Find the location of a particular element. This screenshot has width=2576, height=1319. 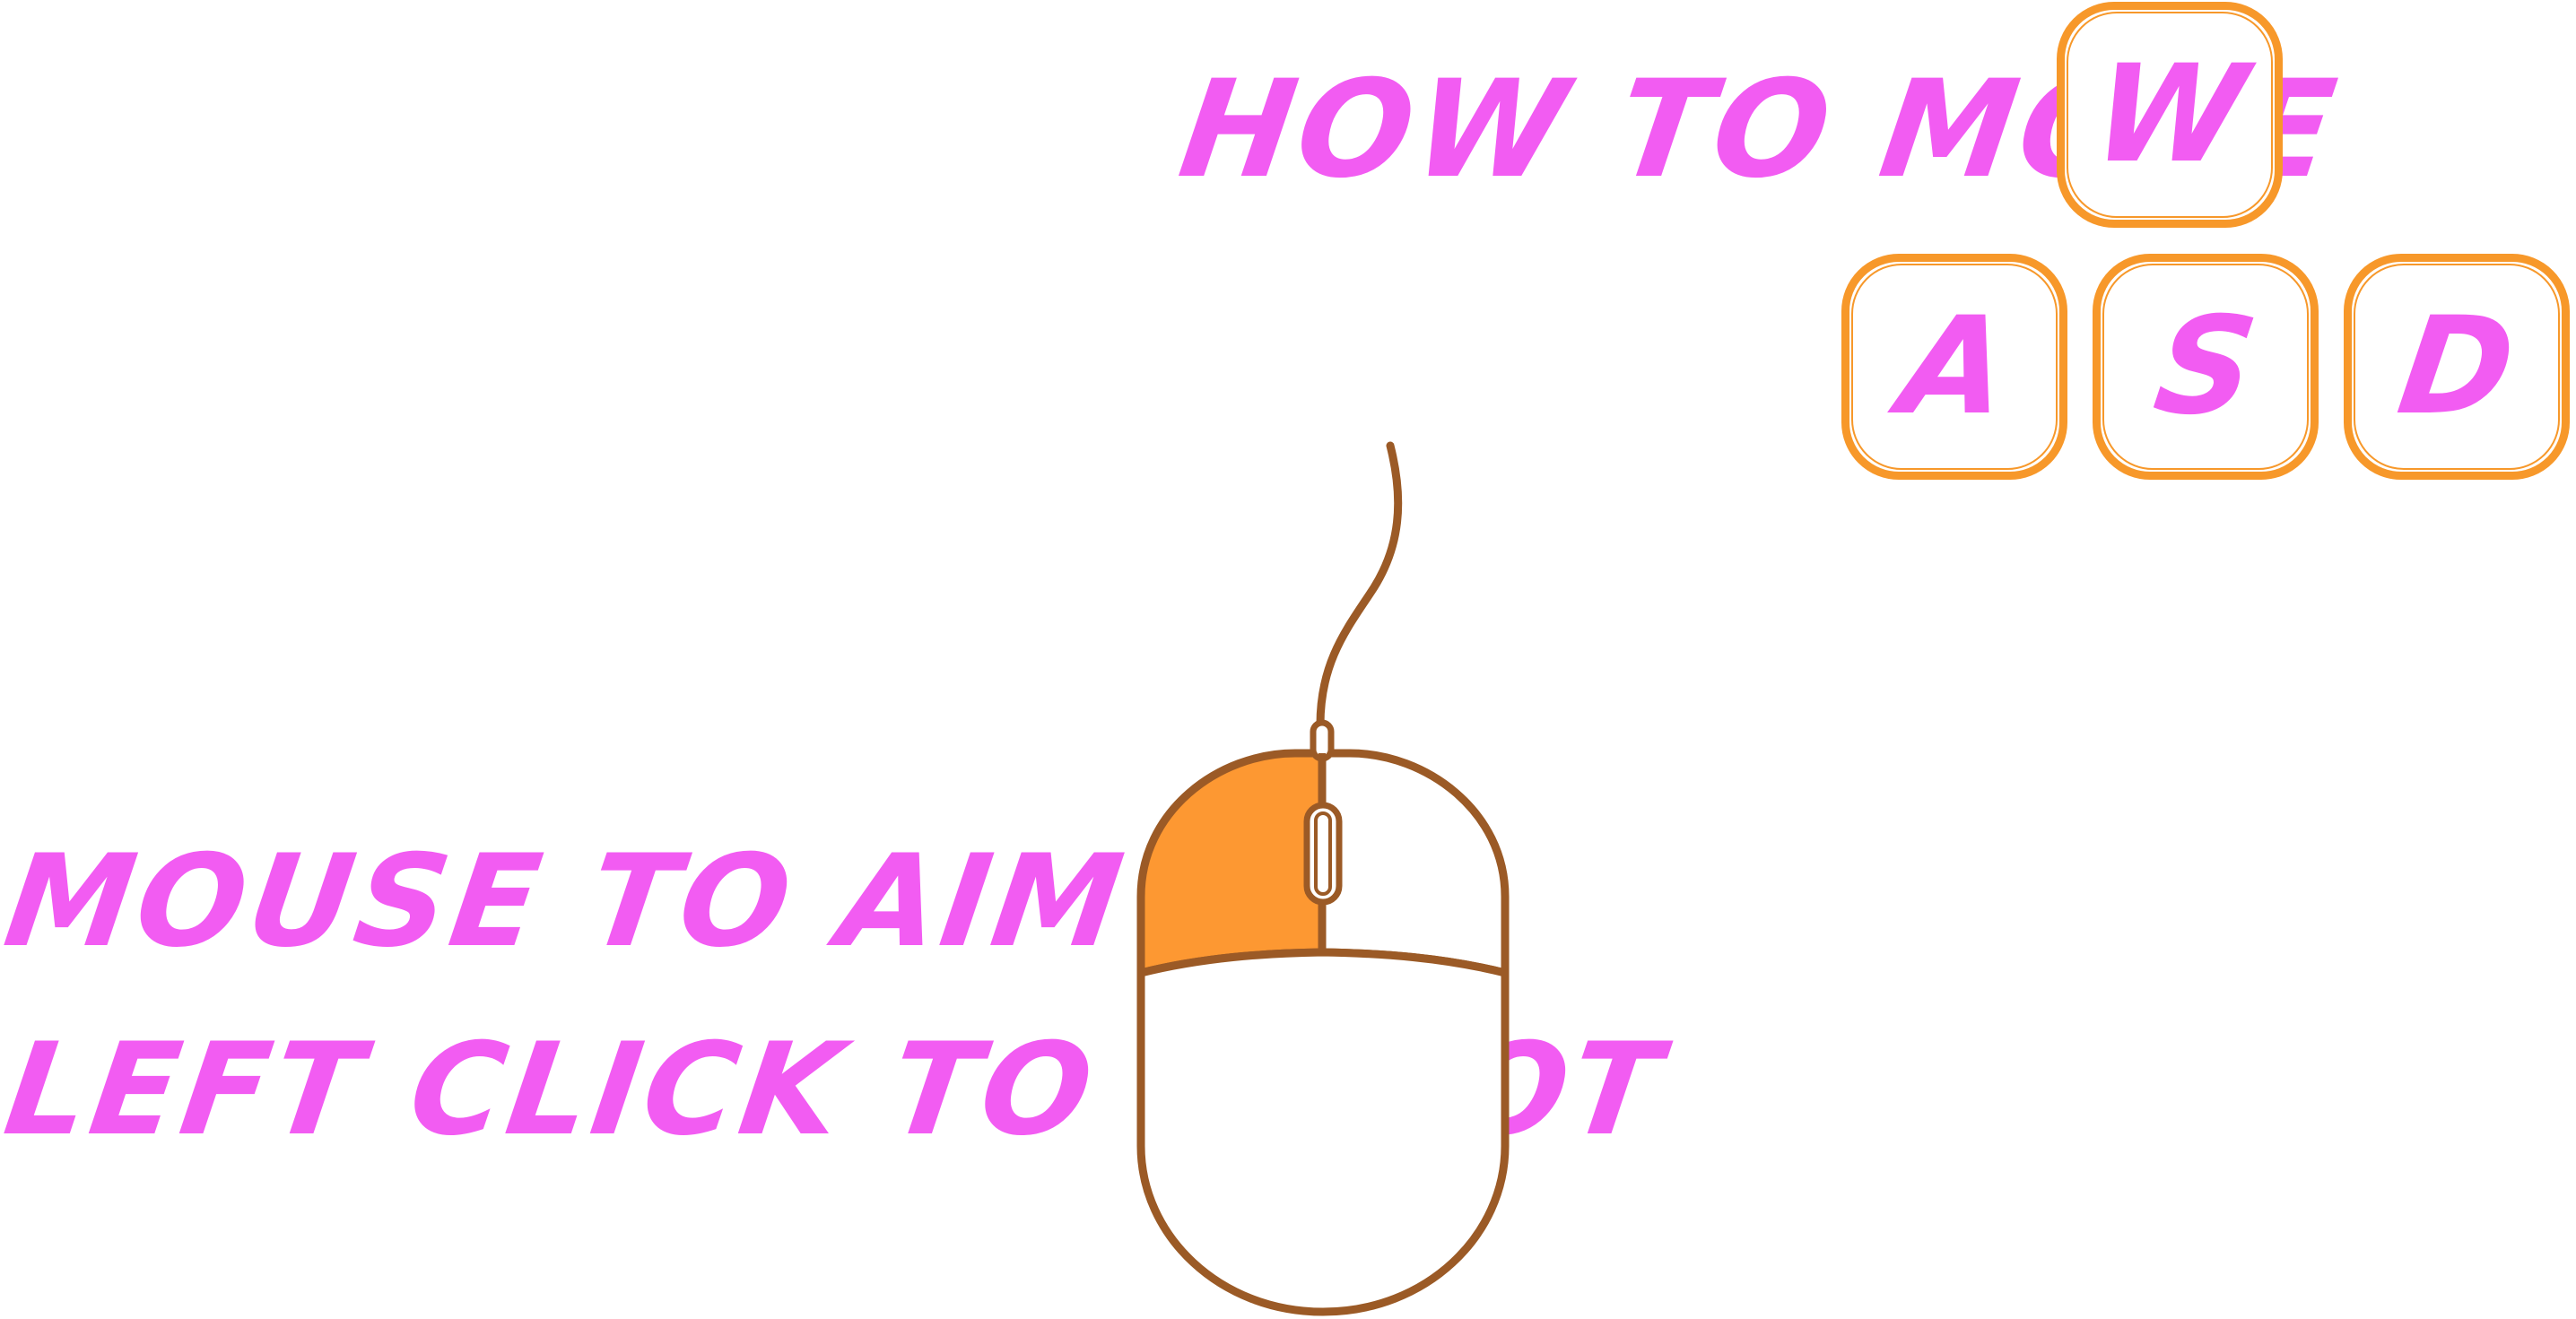

key-a-label: A is located at coordinates (1954, 367).